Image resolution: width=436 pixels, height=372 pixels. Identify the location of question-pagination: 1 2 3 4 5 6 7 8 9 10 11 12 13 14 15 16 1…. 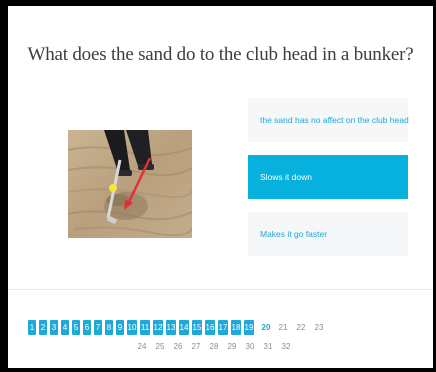
(223, 337).